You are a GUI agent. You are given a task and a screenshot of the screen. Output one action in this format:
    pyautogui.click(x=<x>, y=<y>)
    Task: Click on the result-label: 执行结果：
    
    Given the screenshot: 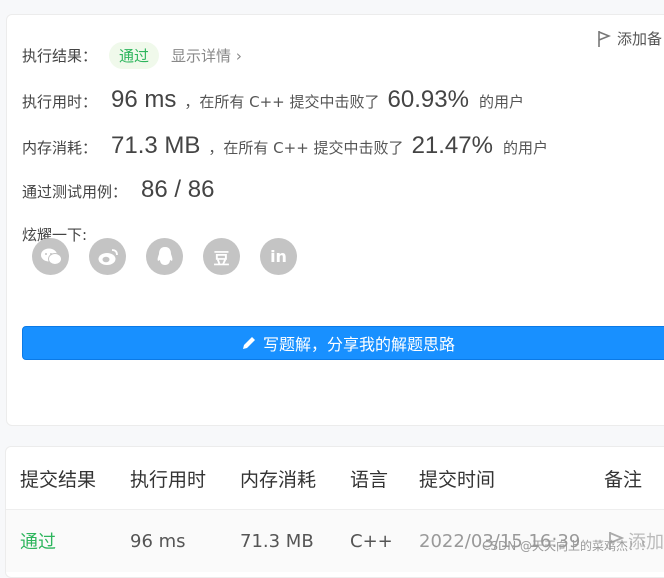 What is the action you would take?
    pyautogui.click(x=60, y=56)
    